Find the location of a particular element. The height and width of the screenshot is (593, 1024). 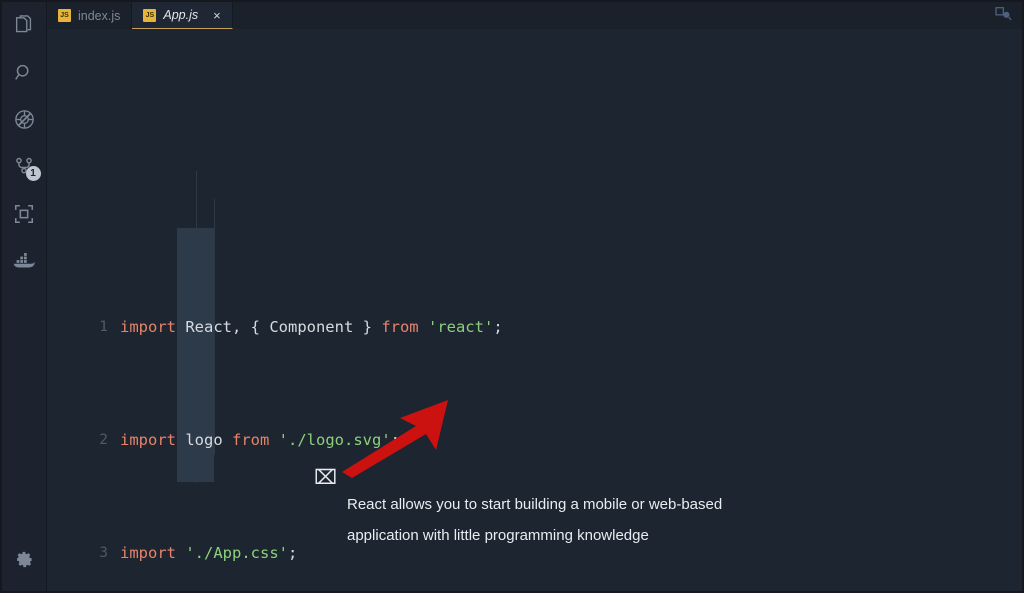

sidebar-item-search is located at coordinates (24, 72).